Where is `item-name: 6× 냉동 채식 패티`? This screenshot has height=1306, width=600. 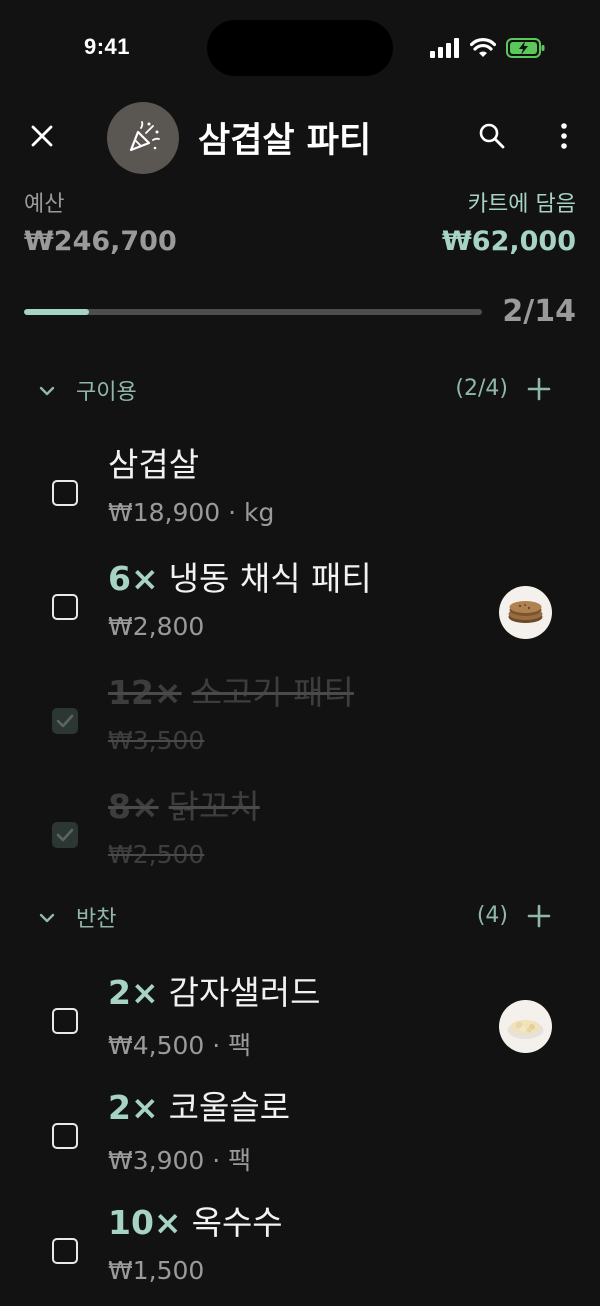
item-name: 6× 냉동 채식 패티 is located at coordinates (240, 578).